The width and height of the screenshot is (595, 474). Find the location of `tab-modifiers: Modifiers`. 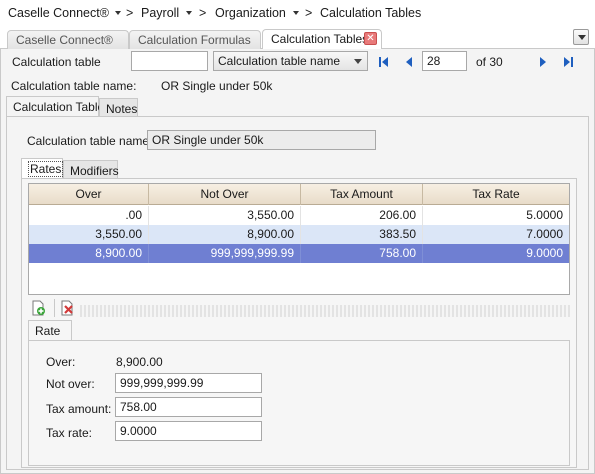

tab-modifiers: Modifiers is located at coordinates (91, 169).